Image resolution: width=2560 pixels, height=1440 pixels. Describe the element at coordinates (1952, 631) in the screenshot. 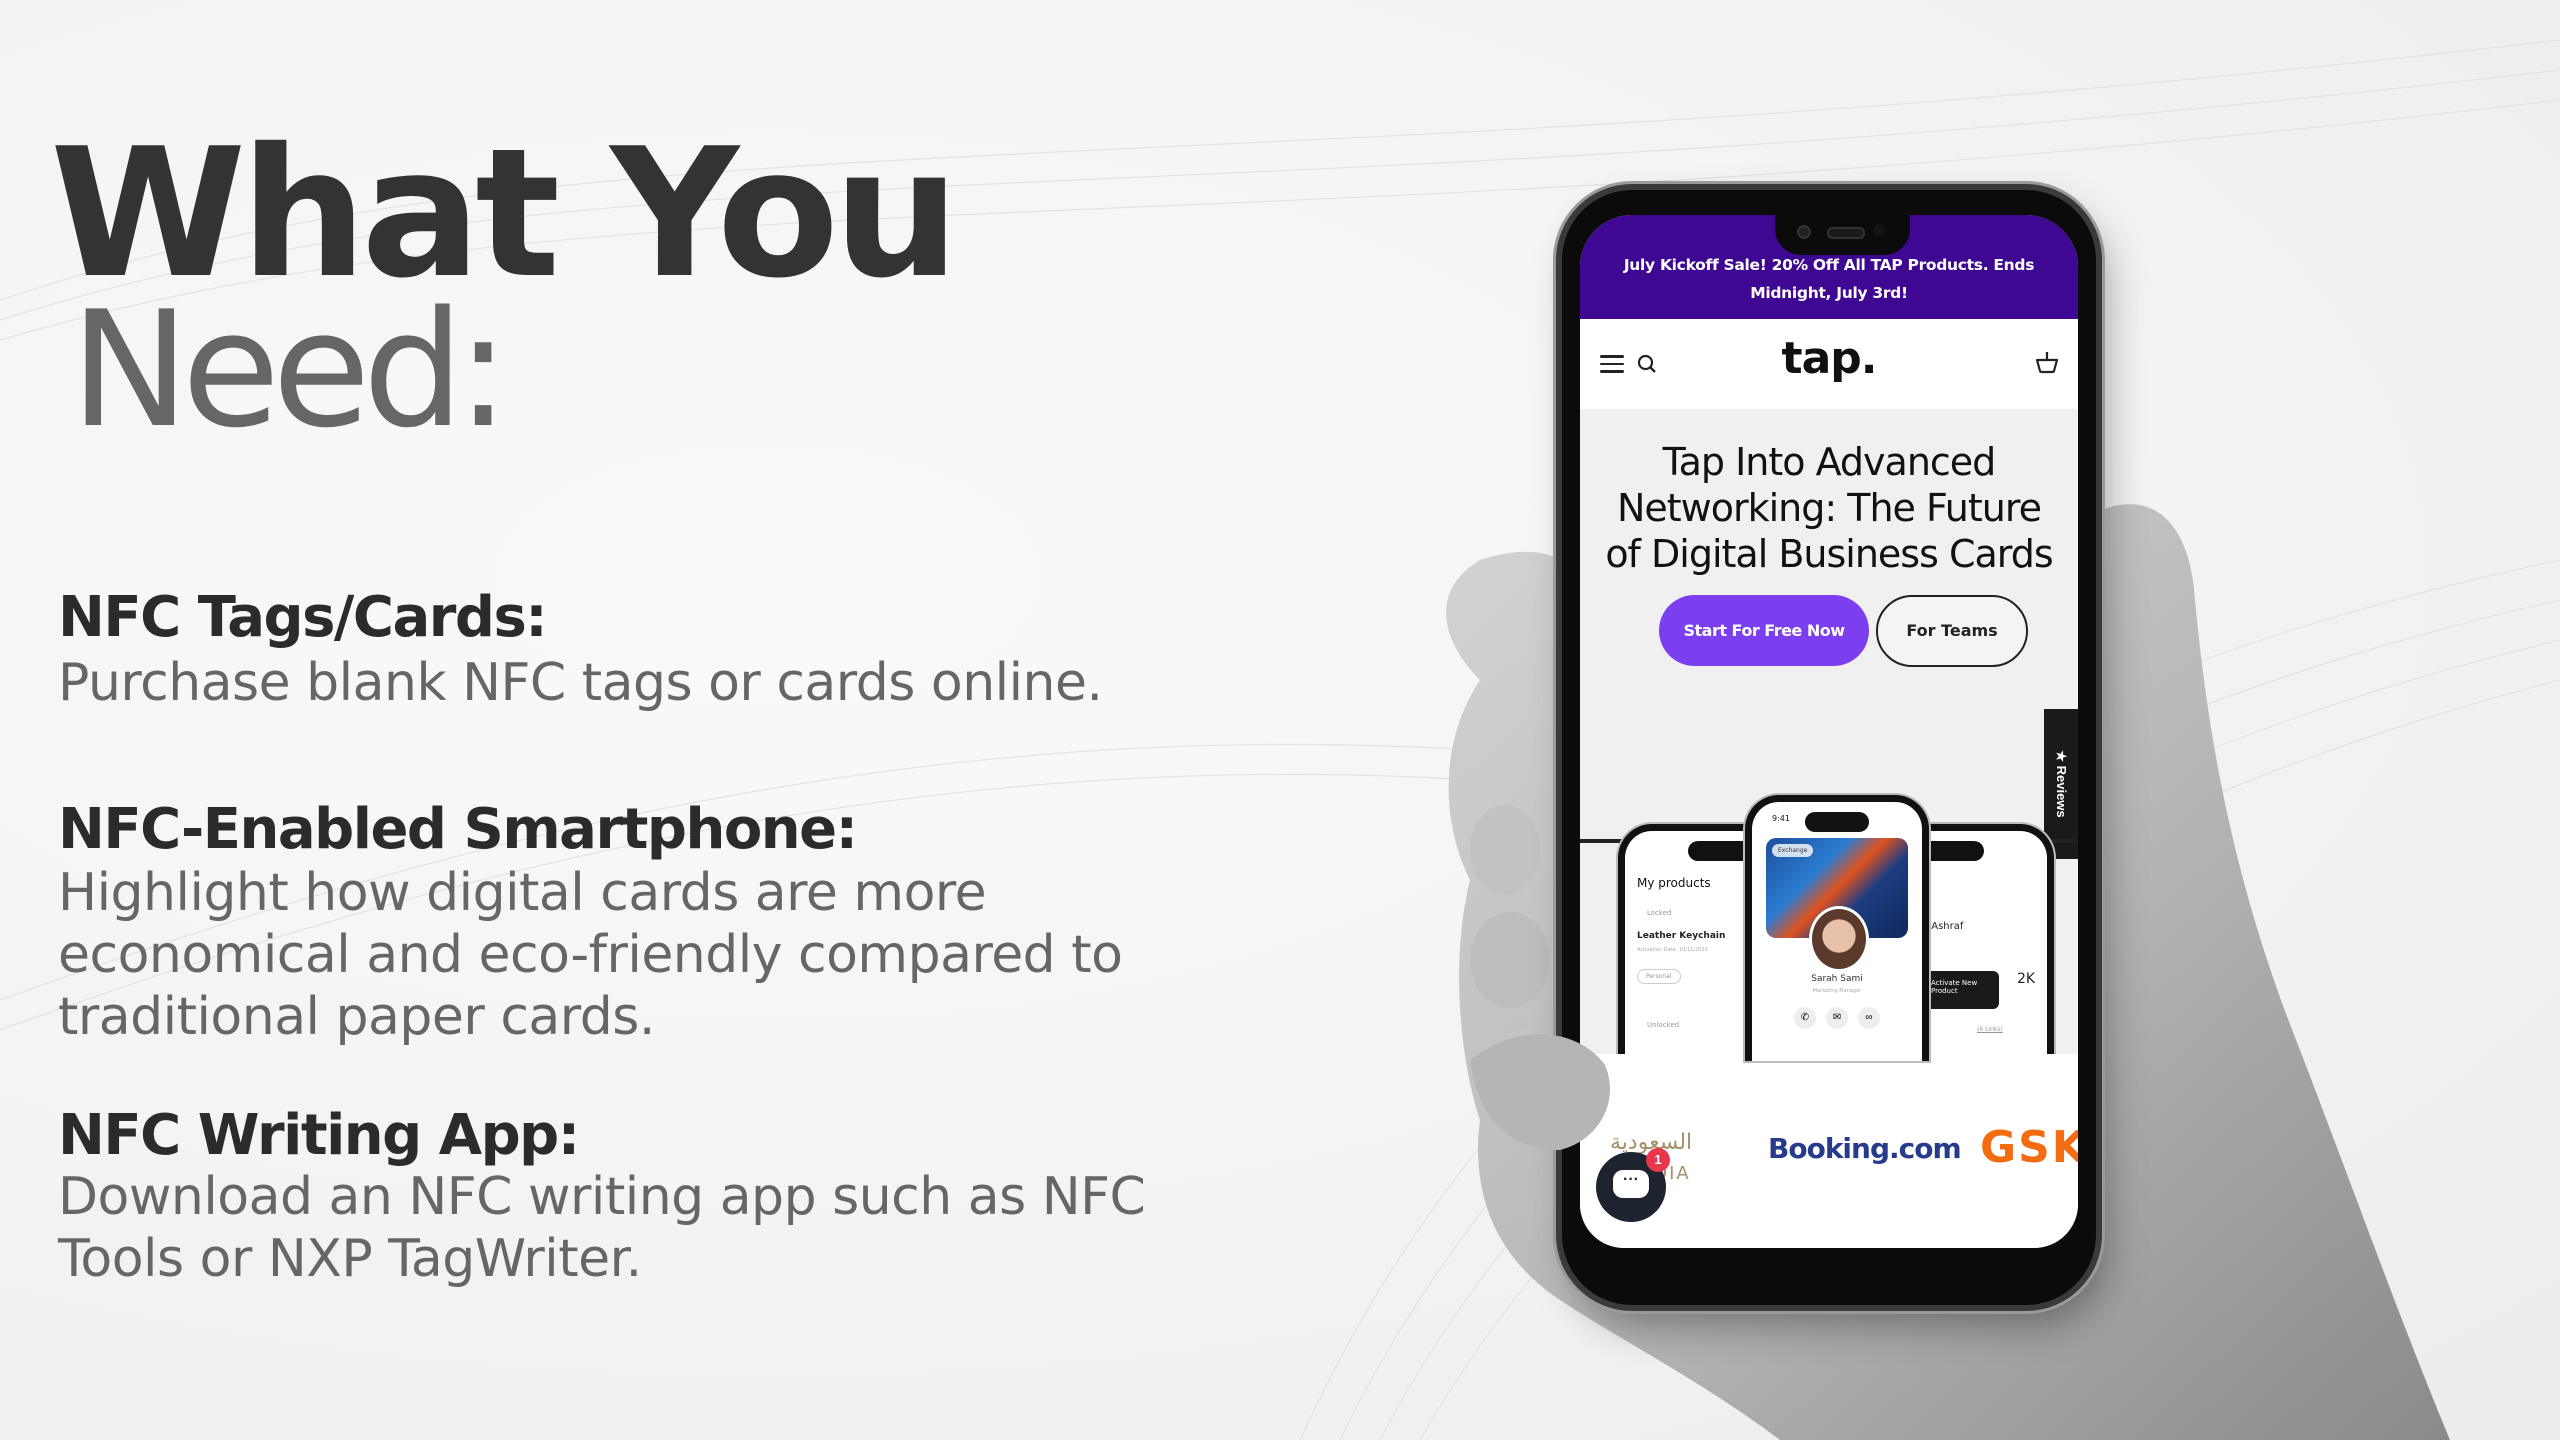

I see `for-teams-button: For Teams` at that location.